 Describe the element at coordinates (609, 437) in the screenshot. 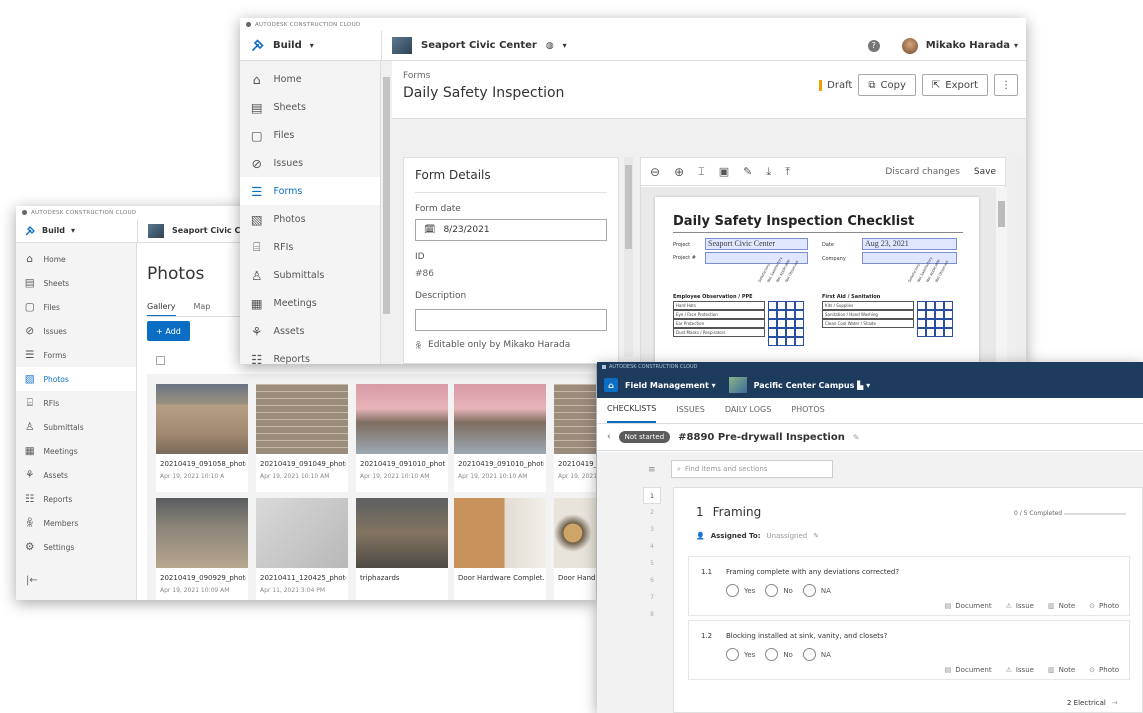

I see `back-chevron-icon: ‹` at that location.